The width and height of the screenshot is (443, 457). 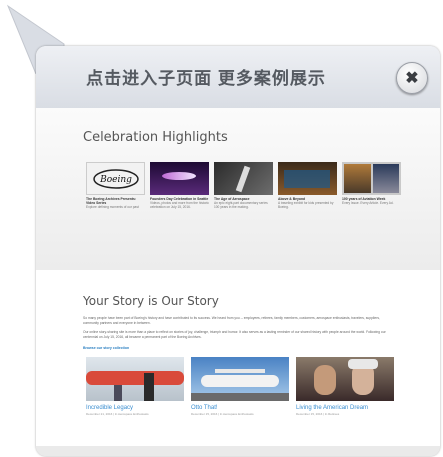 I want to click on highlight-thumb: Boeing, so click(x=115, y=178).